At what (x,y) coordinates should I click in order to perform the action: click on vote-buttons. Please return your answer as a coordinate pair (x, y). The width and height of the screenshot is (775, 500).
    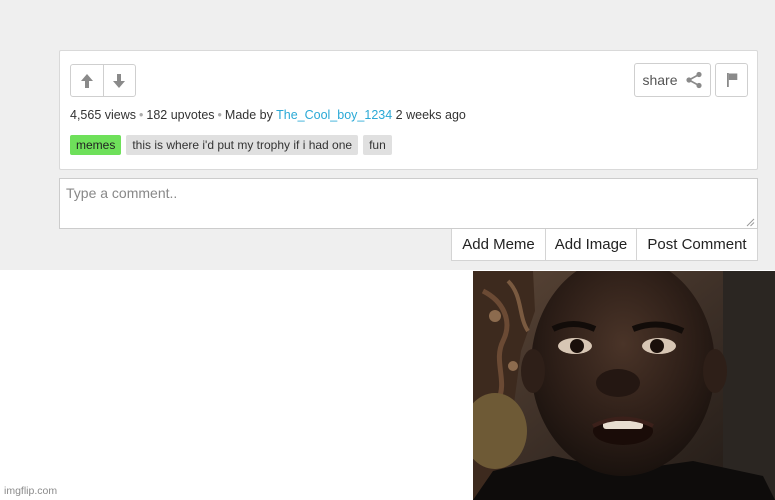
    Looking at the image, I should click on (103, 80).